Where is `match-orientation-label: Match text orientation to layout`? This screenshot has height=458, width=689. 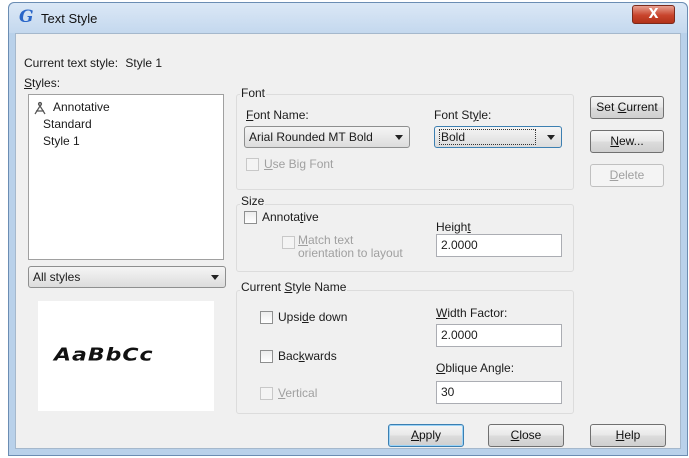
match-orientation-label: Match text orientation to layout is located at coordinates (350, 246).